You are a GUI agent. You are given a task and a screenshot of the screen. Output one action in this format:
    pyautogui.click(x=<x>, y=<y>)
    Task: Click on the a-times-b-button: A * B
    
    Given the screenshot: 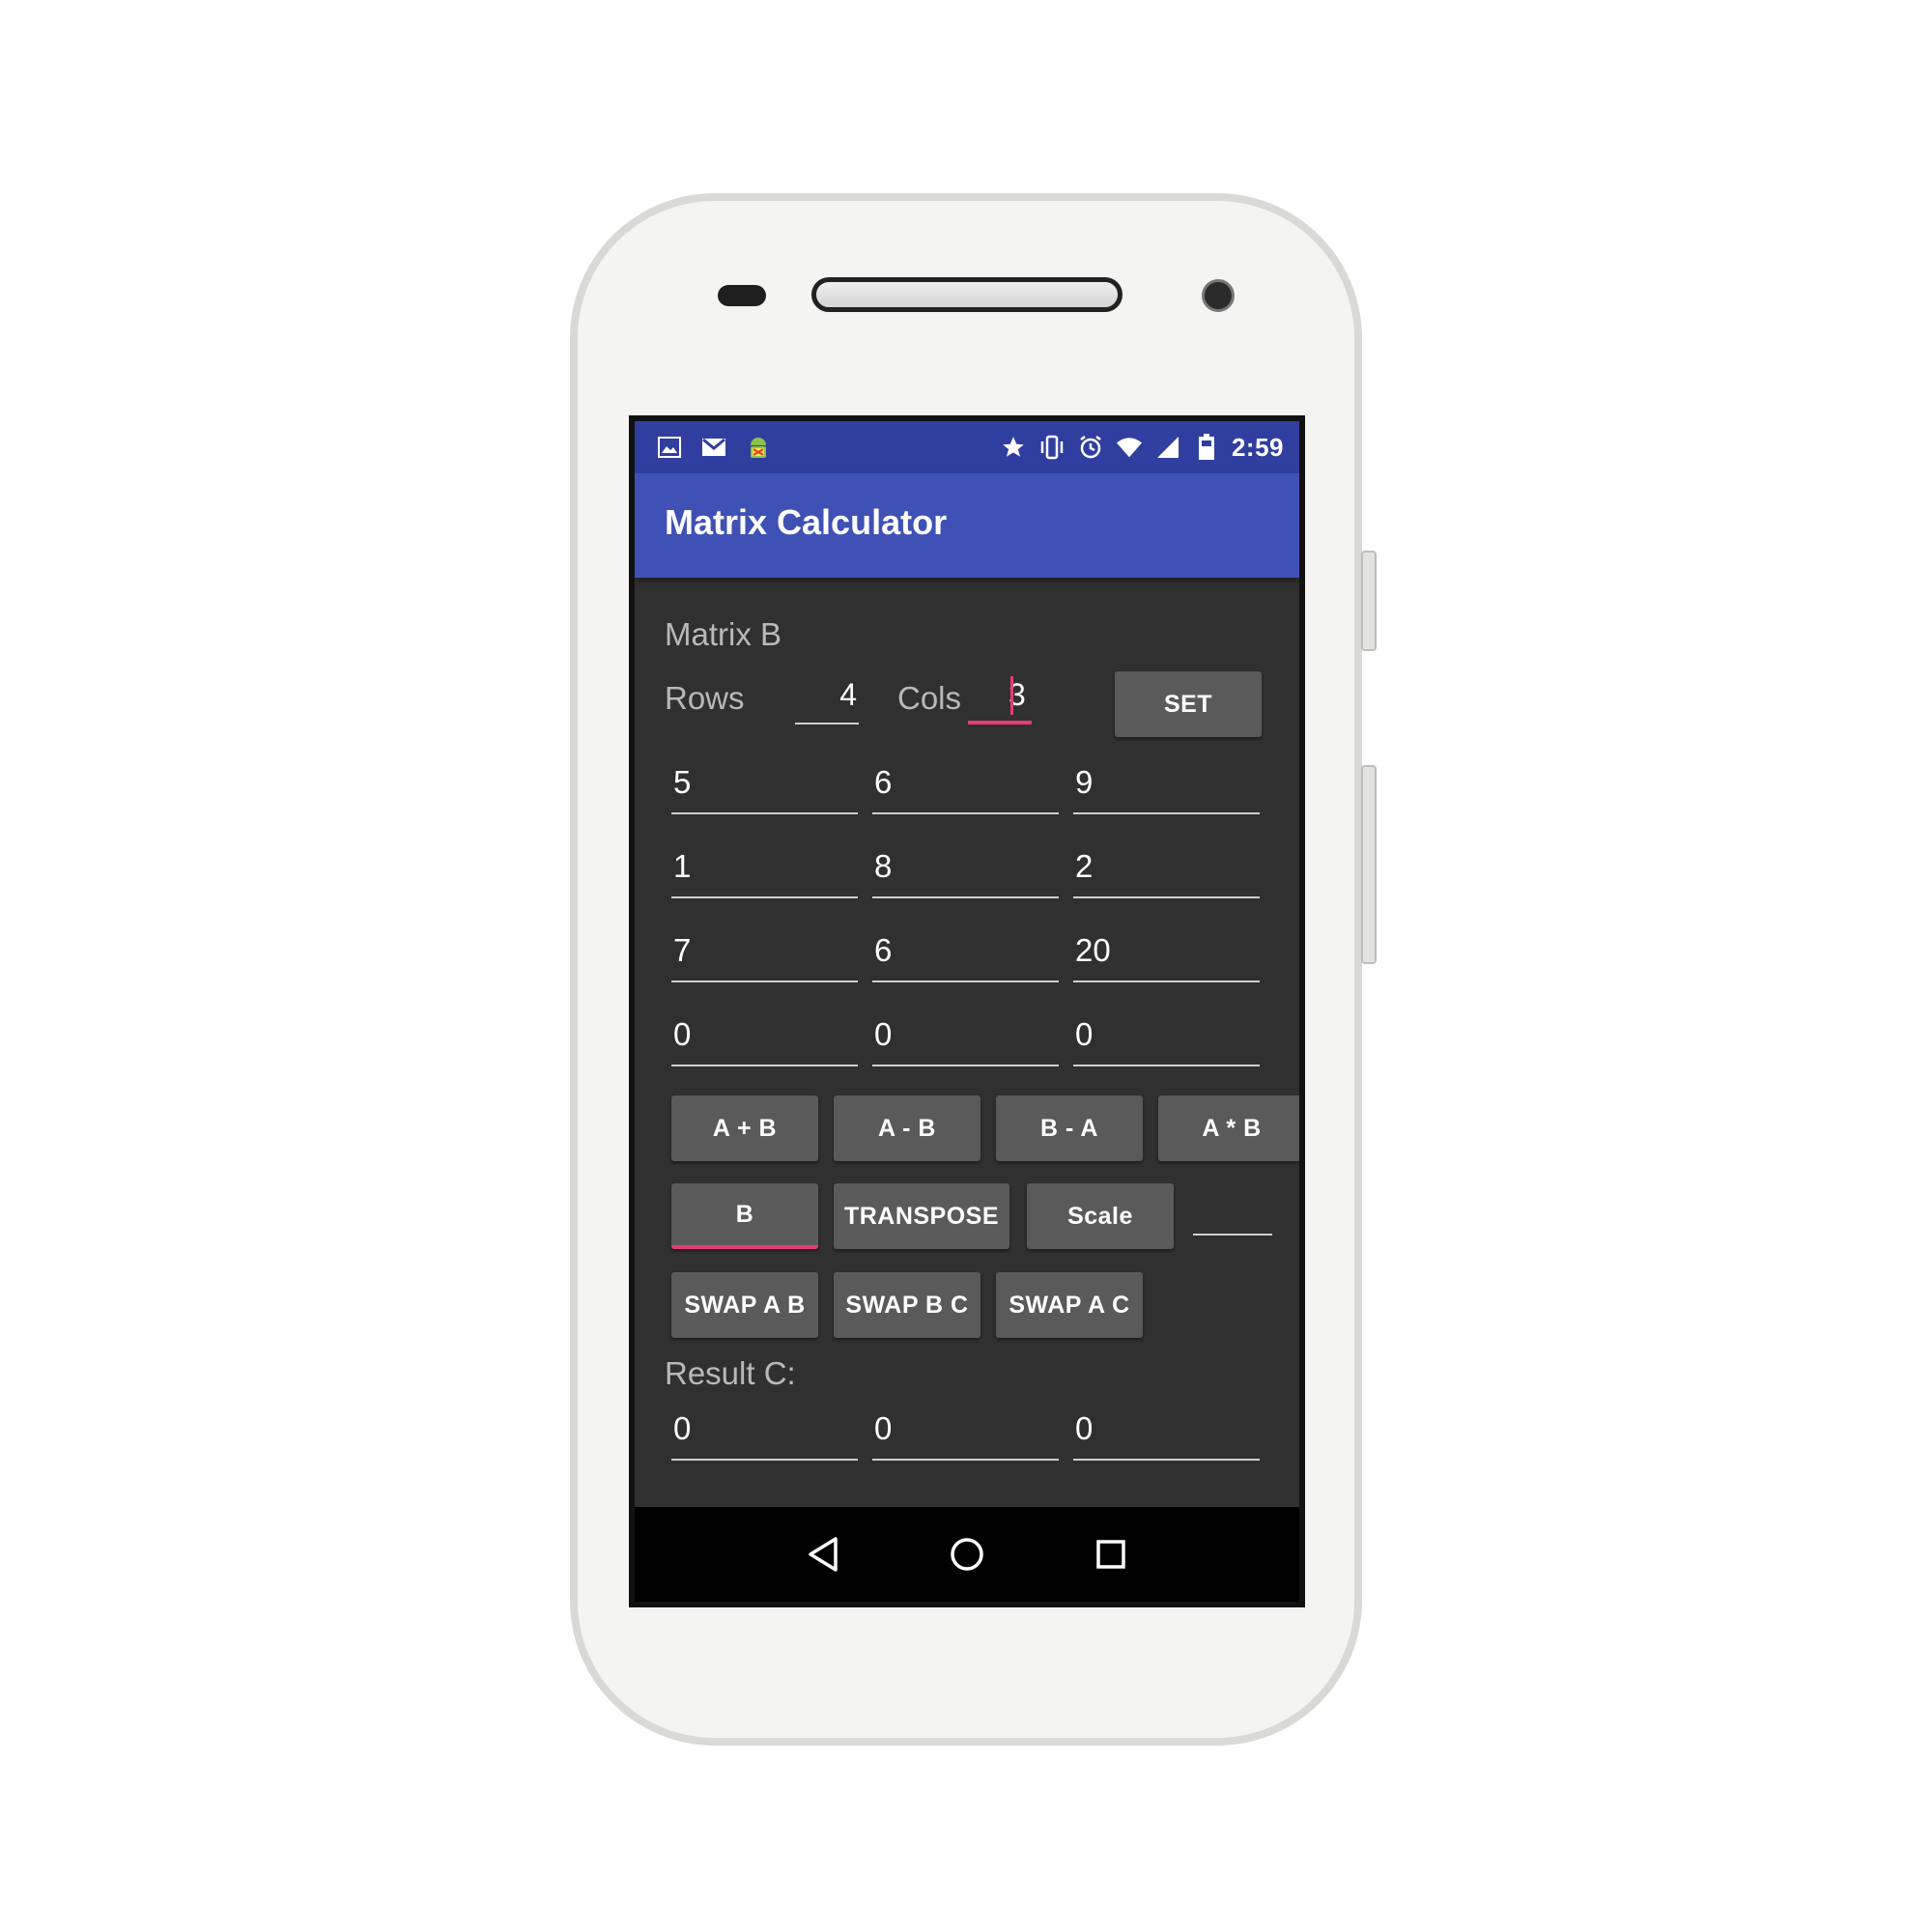 What is the action you would take?
    pyautogui.click(x=1228, y=1128)
    